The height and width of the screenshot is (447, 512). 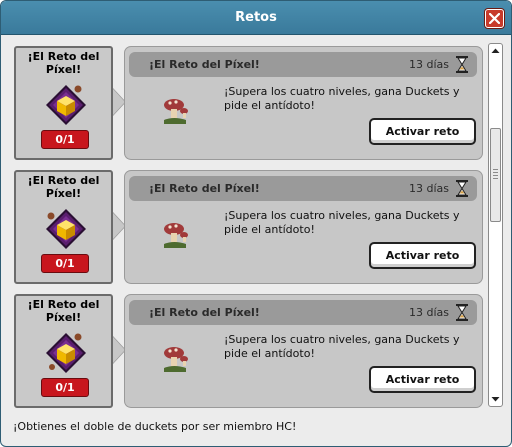 What do you see at coordinates (495, 51) in the screenshot?
I see `scroll-up-arrow-icon` at bounding box center [495, 51].